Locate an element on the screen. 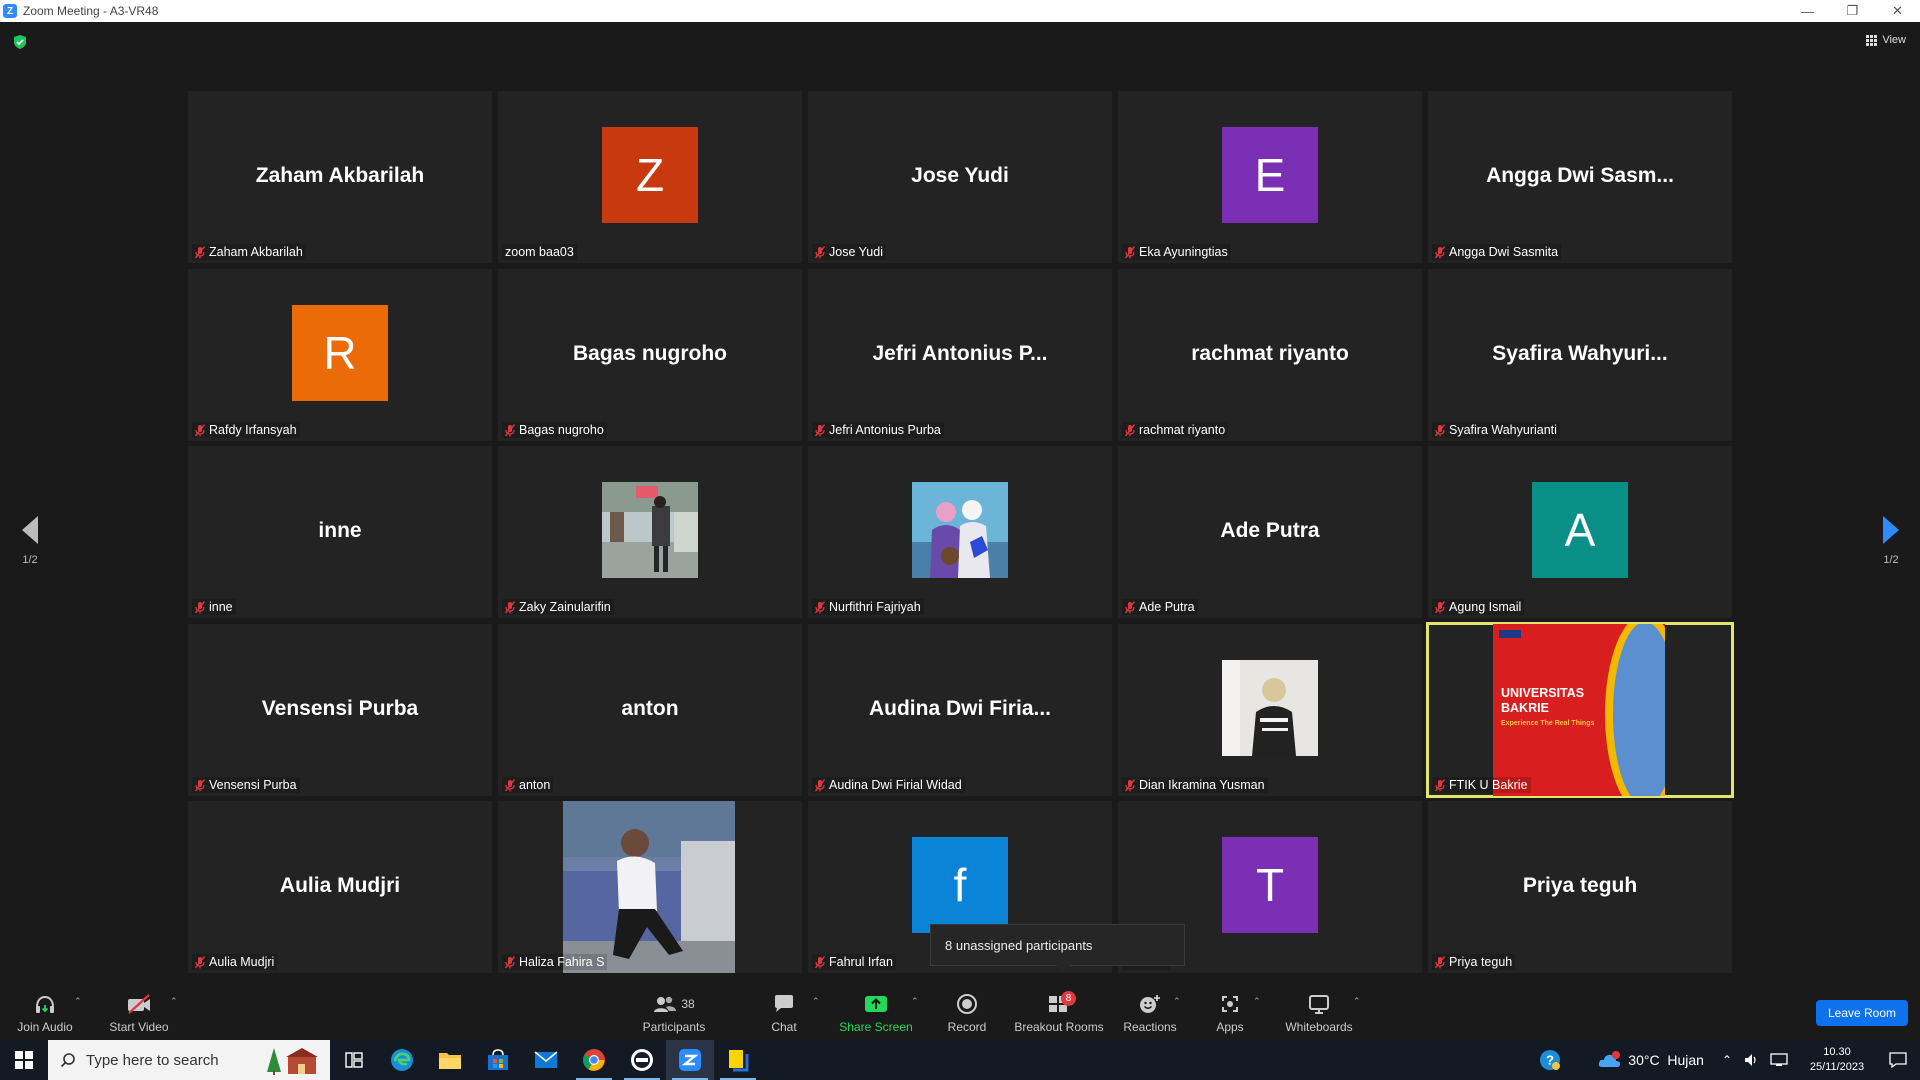 The width and height of the screenshot is (1920, 1080). taskbar-edge is located at coordinates (402, 1060).